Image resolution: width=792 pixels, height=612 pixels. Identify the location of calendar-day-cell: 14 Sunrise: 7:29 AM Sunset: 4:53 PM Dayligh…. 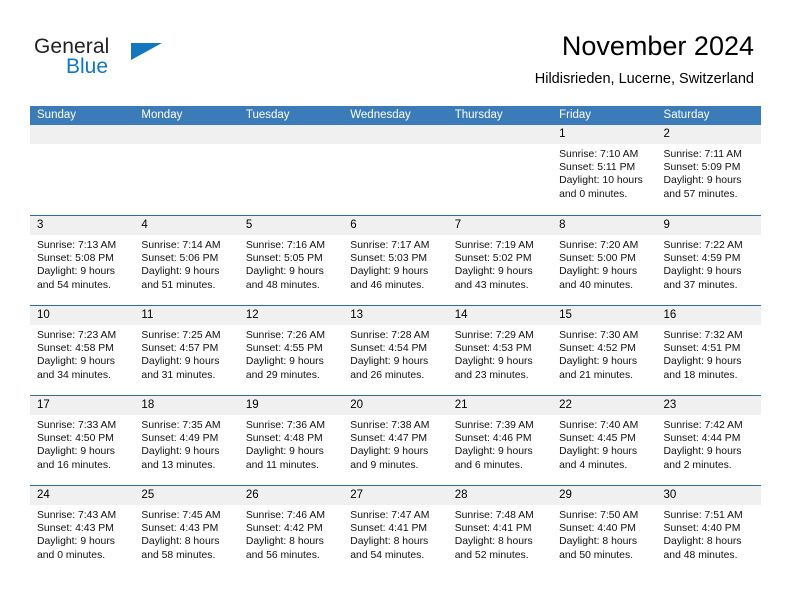
(500, 350).